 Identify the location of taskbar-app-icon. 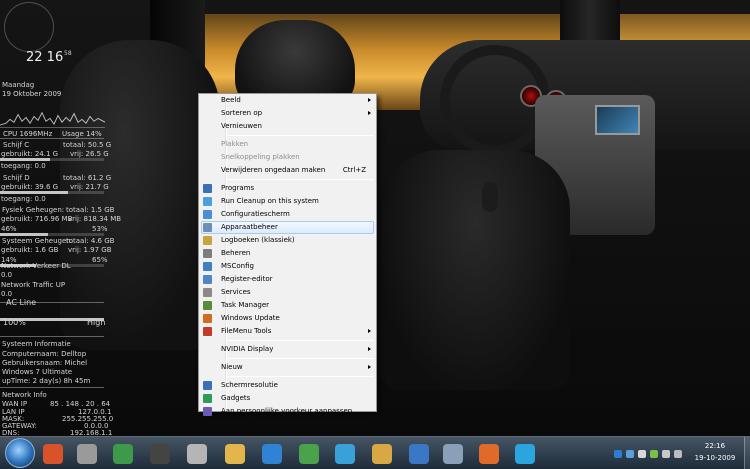
(123, 454).